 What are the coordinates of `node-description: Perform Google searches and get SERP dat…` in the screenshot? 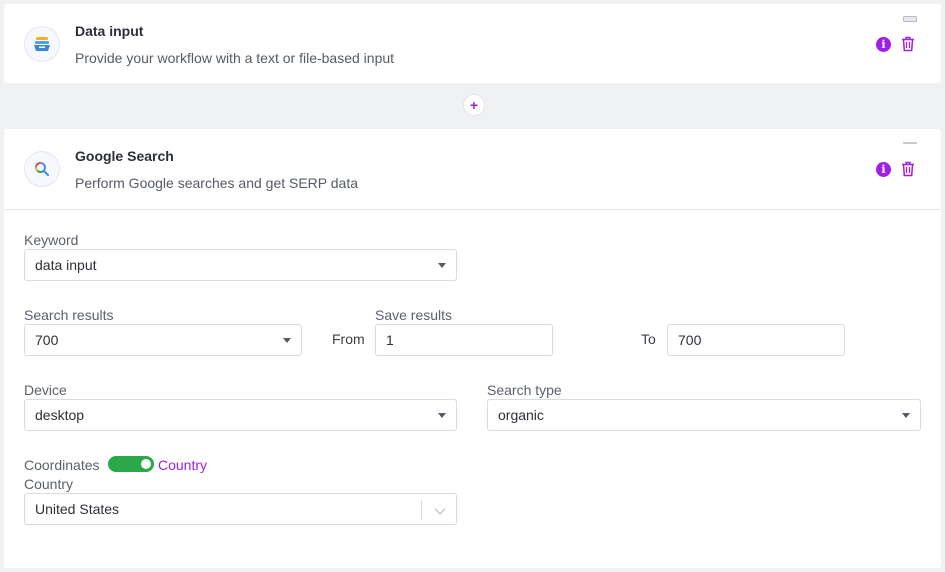 It's located at (217, 183).